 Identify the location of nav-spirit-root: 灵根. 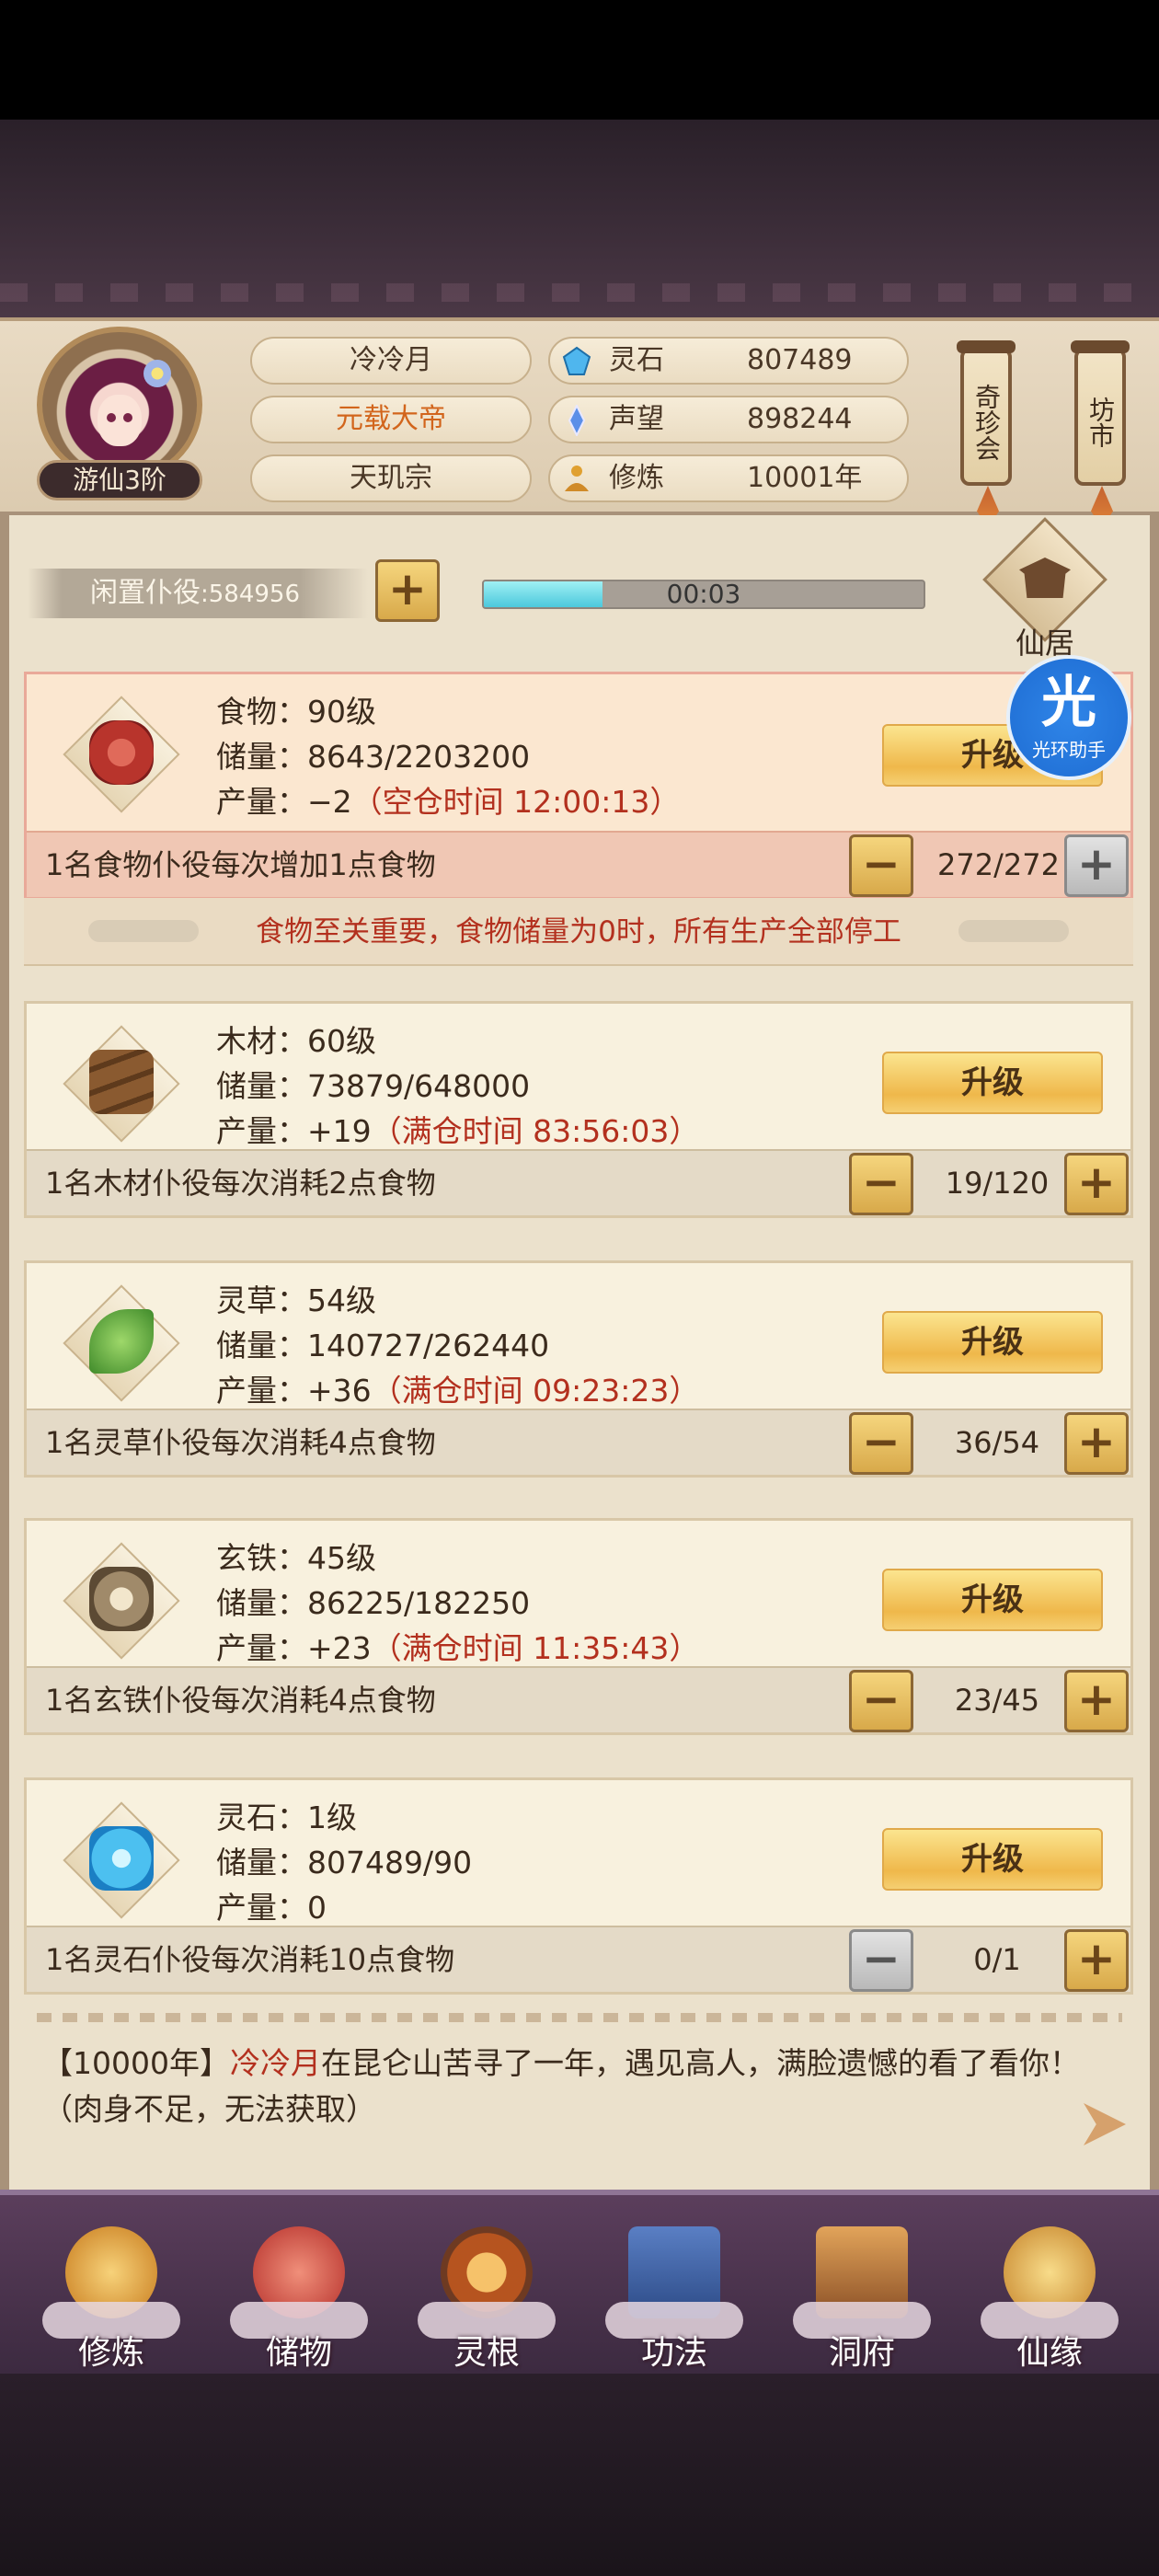
(487, 2300).